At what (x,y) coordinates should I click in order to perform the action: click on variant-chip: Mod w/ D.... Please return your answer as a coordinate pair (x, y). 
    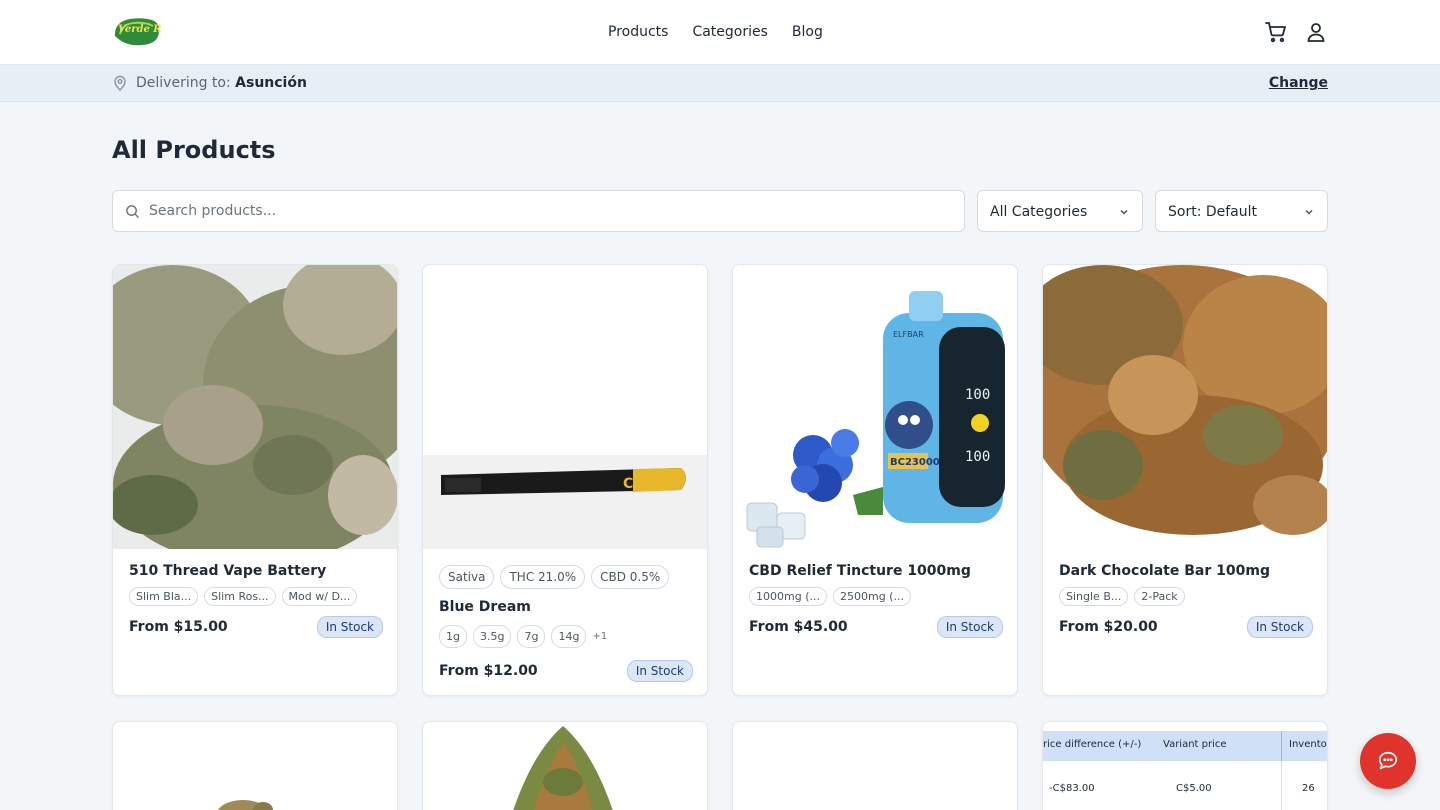
    Looking at the image, I should click on (319, 596).